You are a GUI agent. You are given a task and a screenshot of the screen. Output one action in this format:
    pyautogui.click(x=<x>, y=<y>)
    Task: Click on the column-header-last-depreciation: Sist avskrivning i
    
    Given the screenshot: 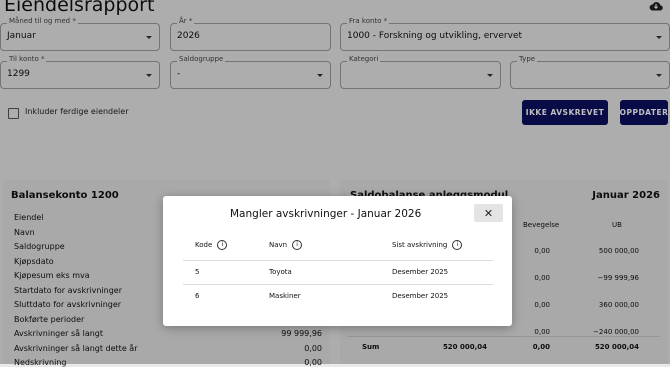 What is the action you would take?
    pyautogui.click(x=427, y=245)
    